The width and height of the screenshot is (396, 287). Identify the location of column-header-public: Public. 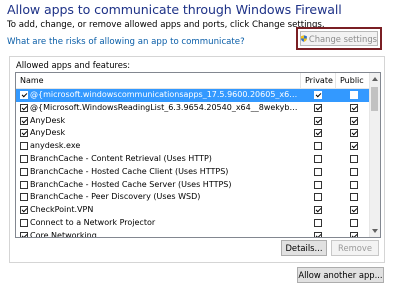
(352, 80).